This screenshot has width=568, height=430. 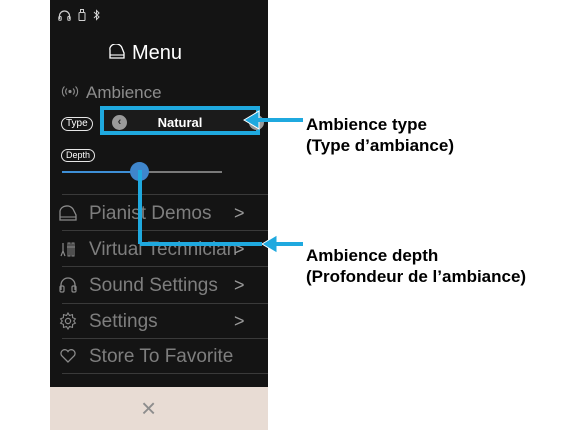 What do you see at coordinates (220, 182) in the screenshot?
I see `callout-lines` at bounding box center [220, 182].